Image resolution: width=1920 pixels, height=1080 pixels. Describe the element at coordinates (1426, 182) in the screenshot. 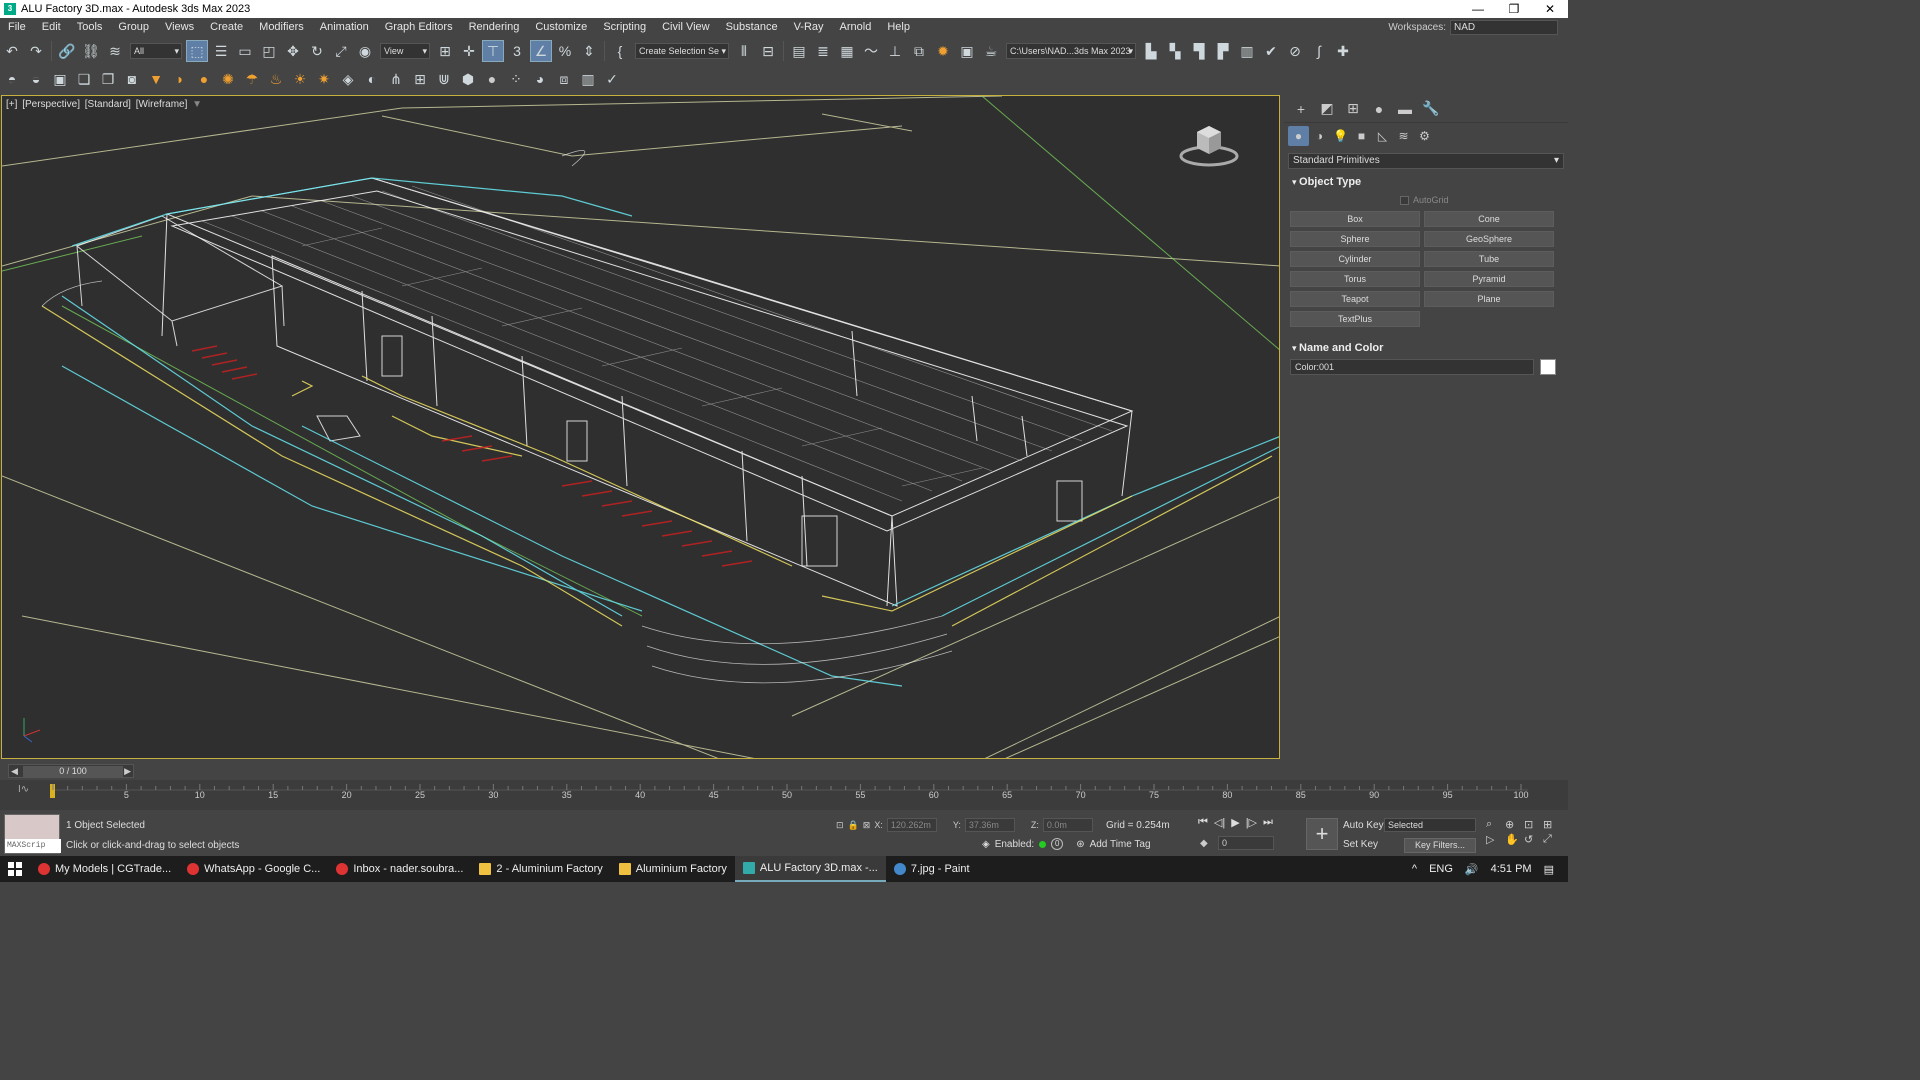

I see `object-type-rollout: Object Type` at that location.